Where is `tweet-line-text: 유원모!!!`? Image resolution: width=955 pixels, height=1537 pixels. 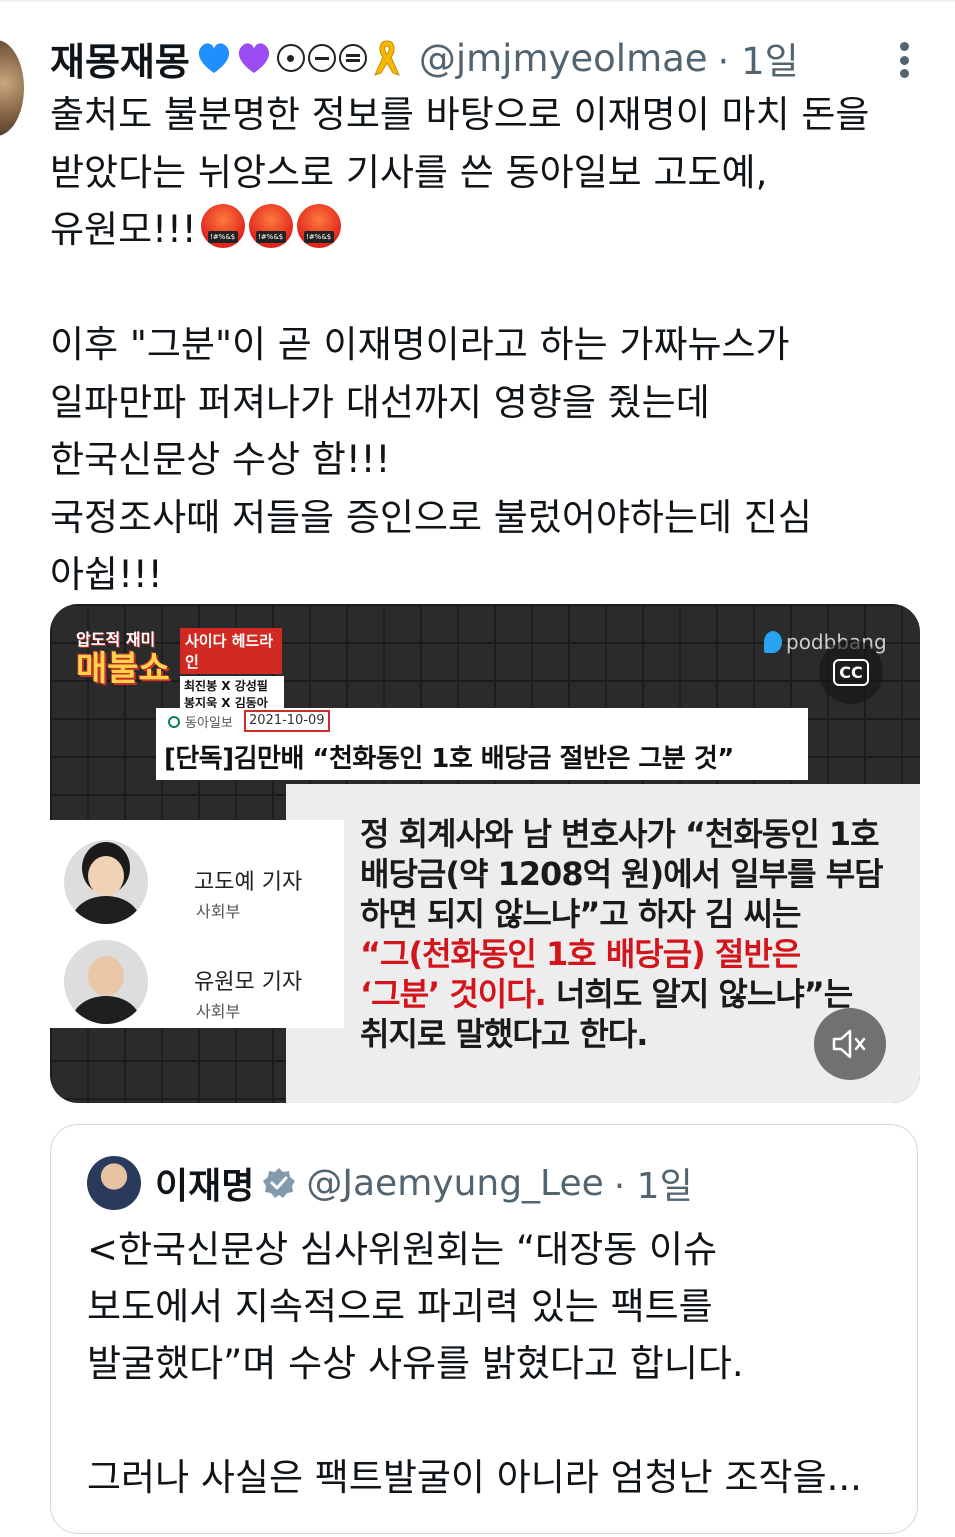 tweet-line-text: 유원모!!! is located at coordinates (123, 229).